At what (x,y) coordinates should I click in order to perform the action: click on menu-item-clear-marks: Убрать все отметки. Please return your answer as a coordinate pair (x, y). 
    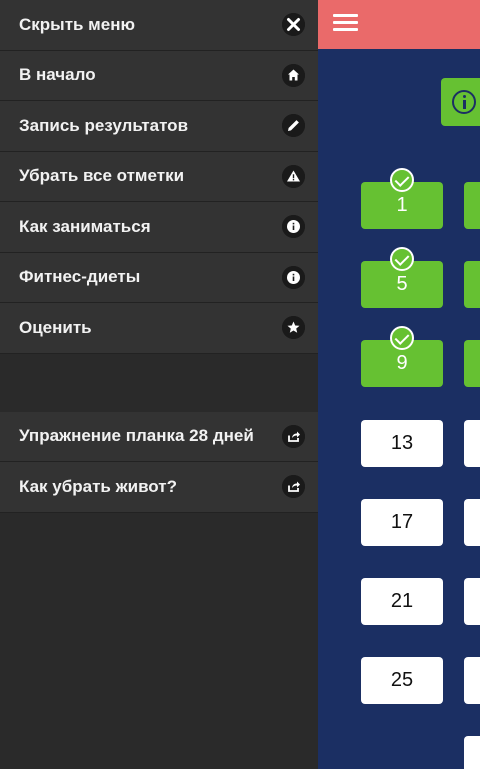
    Looking at the image, I should click on (159, 176).